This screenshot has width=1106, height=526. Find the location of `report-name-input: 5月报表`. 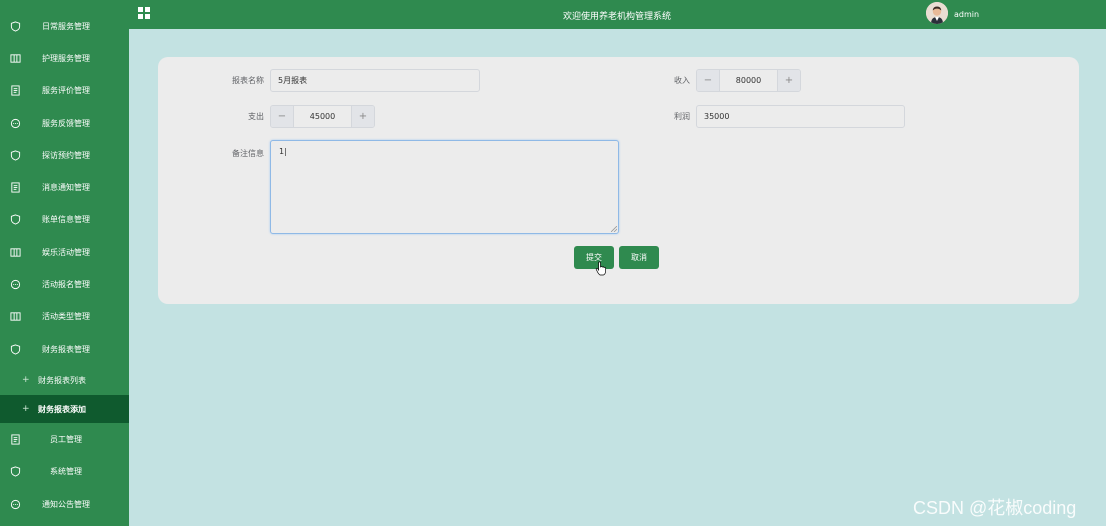

report-name-input: 5月报表 is located at coordinates (375, 80).